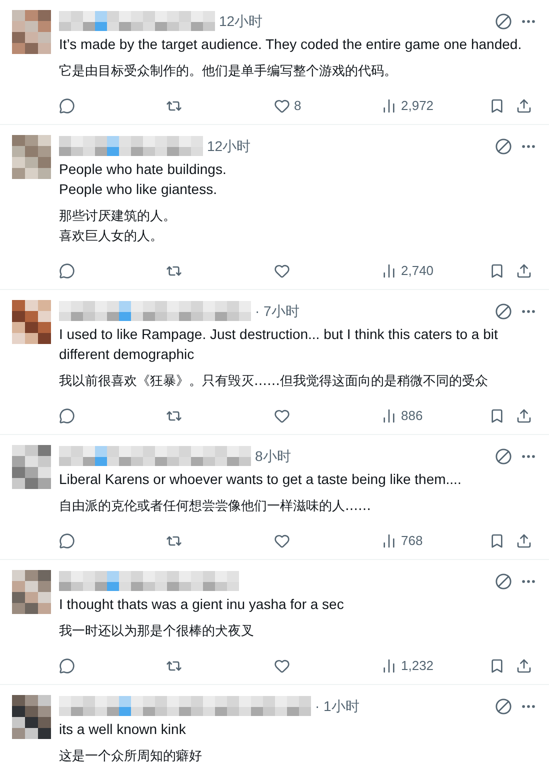  I want to click on reply-text: It’s made by the target audience. They coded the entire game one handed., so click(291, 44).